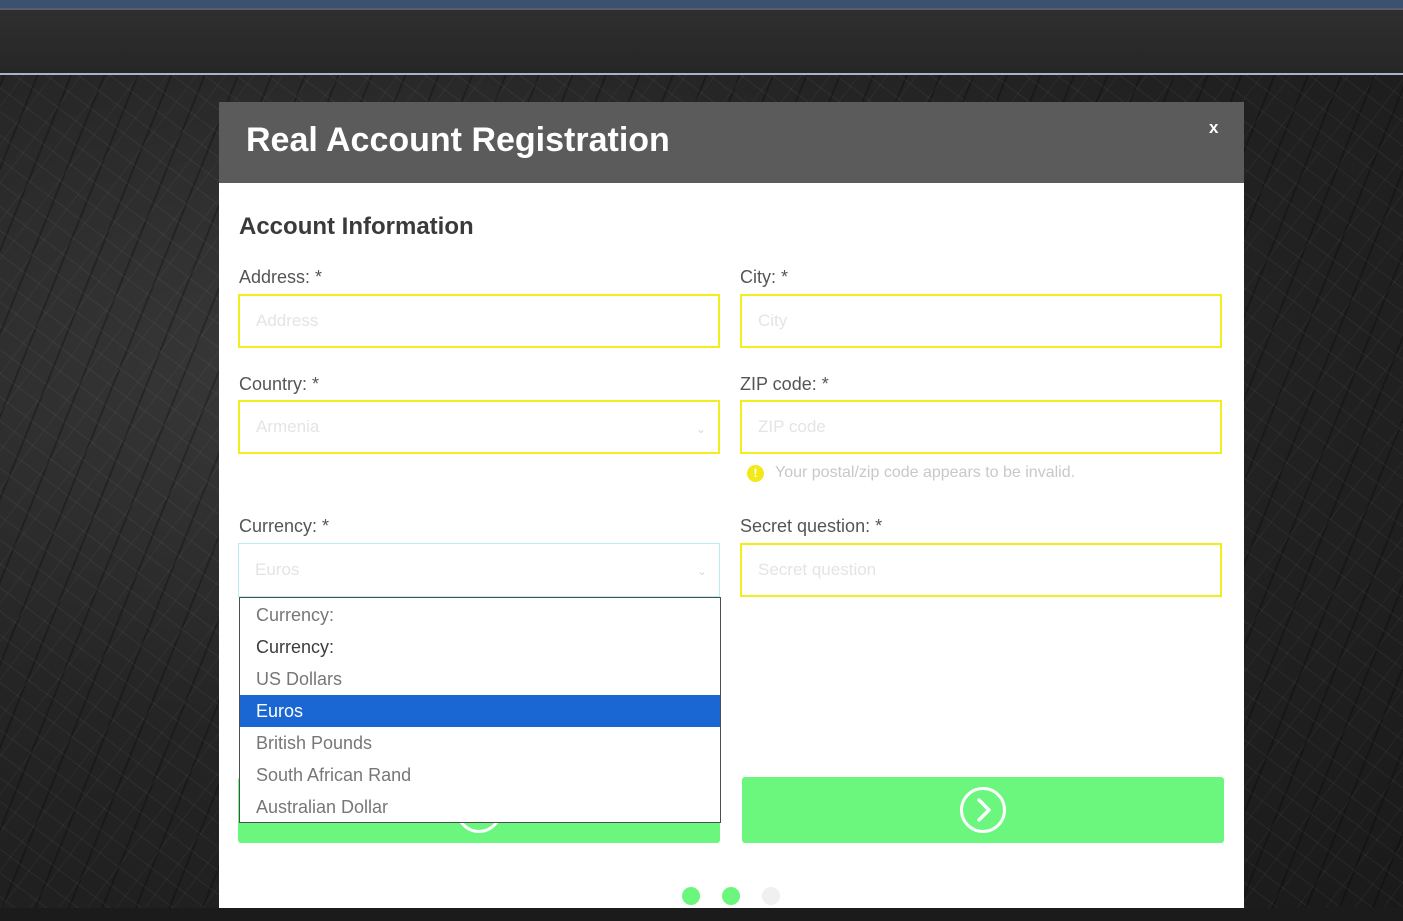 The width and height of the screenshot is (1403, 921). Describe the element at coordinates (742, 896) in the screenshot. I see `step-indicator` at that location.